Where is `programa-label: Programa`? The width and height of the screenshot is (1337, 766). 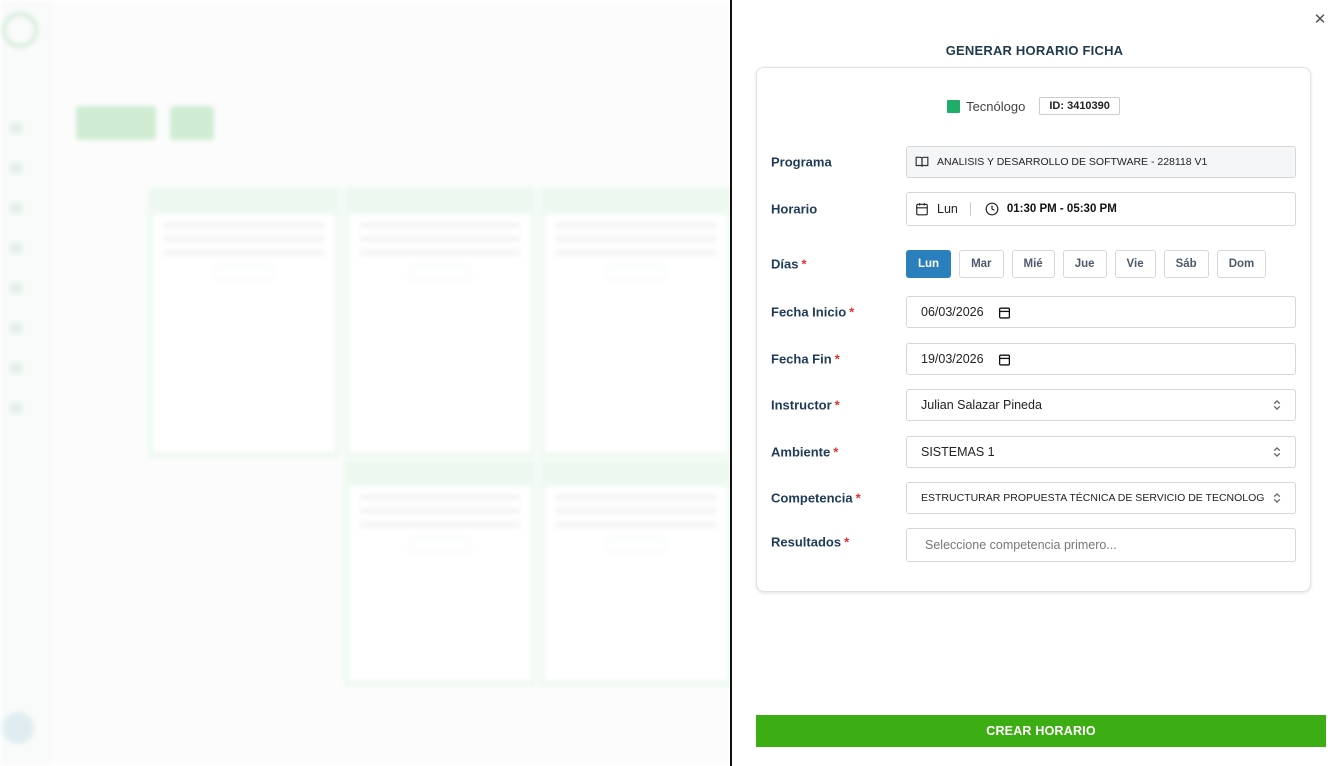 programa-label: Programa is located at coordinates (801, 162).